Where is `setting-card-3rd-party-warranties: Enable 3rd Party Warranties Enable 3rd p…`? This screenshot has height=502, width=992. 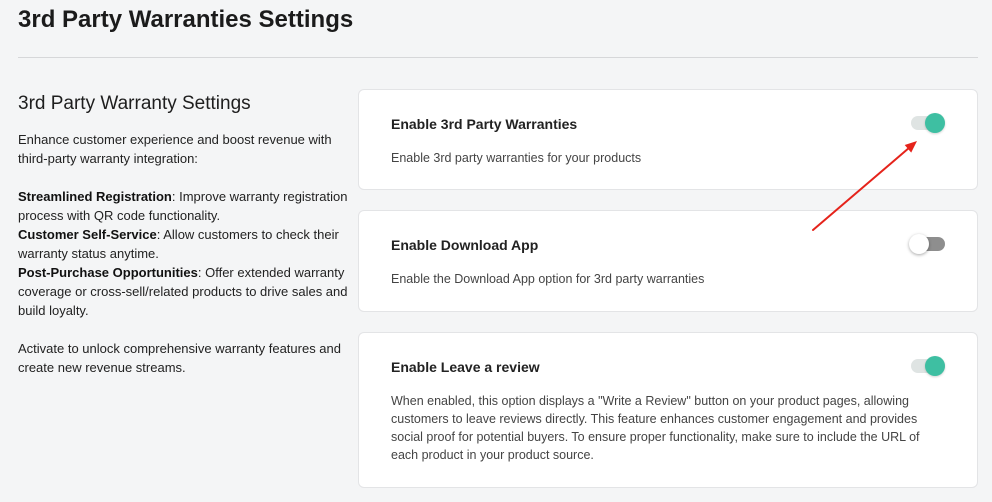
setting-card-3rd-party-warranties: Enable 3rd Party Warranties Enable 3rd p… is located at coordinates (668, 139).